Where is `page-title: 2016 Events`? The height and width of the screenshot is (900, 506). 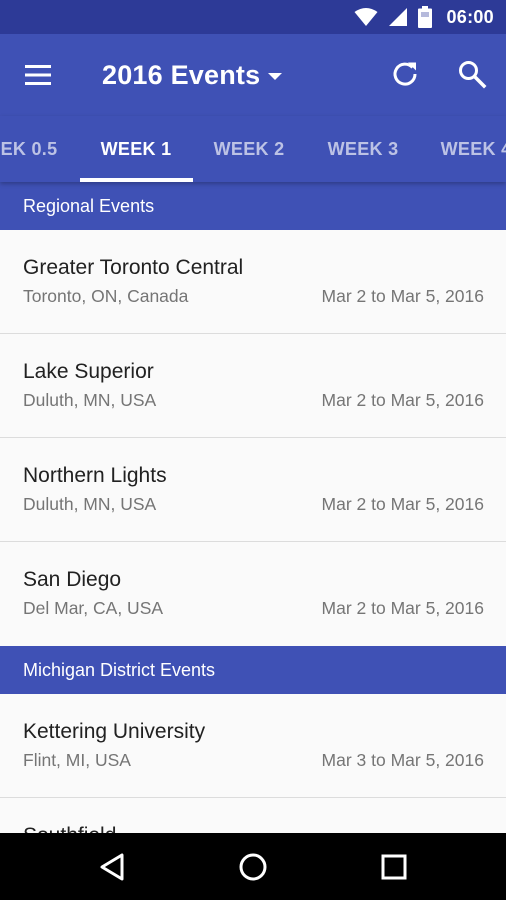 page-title: 2016 Events is located at coordinates (181, 74).